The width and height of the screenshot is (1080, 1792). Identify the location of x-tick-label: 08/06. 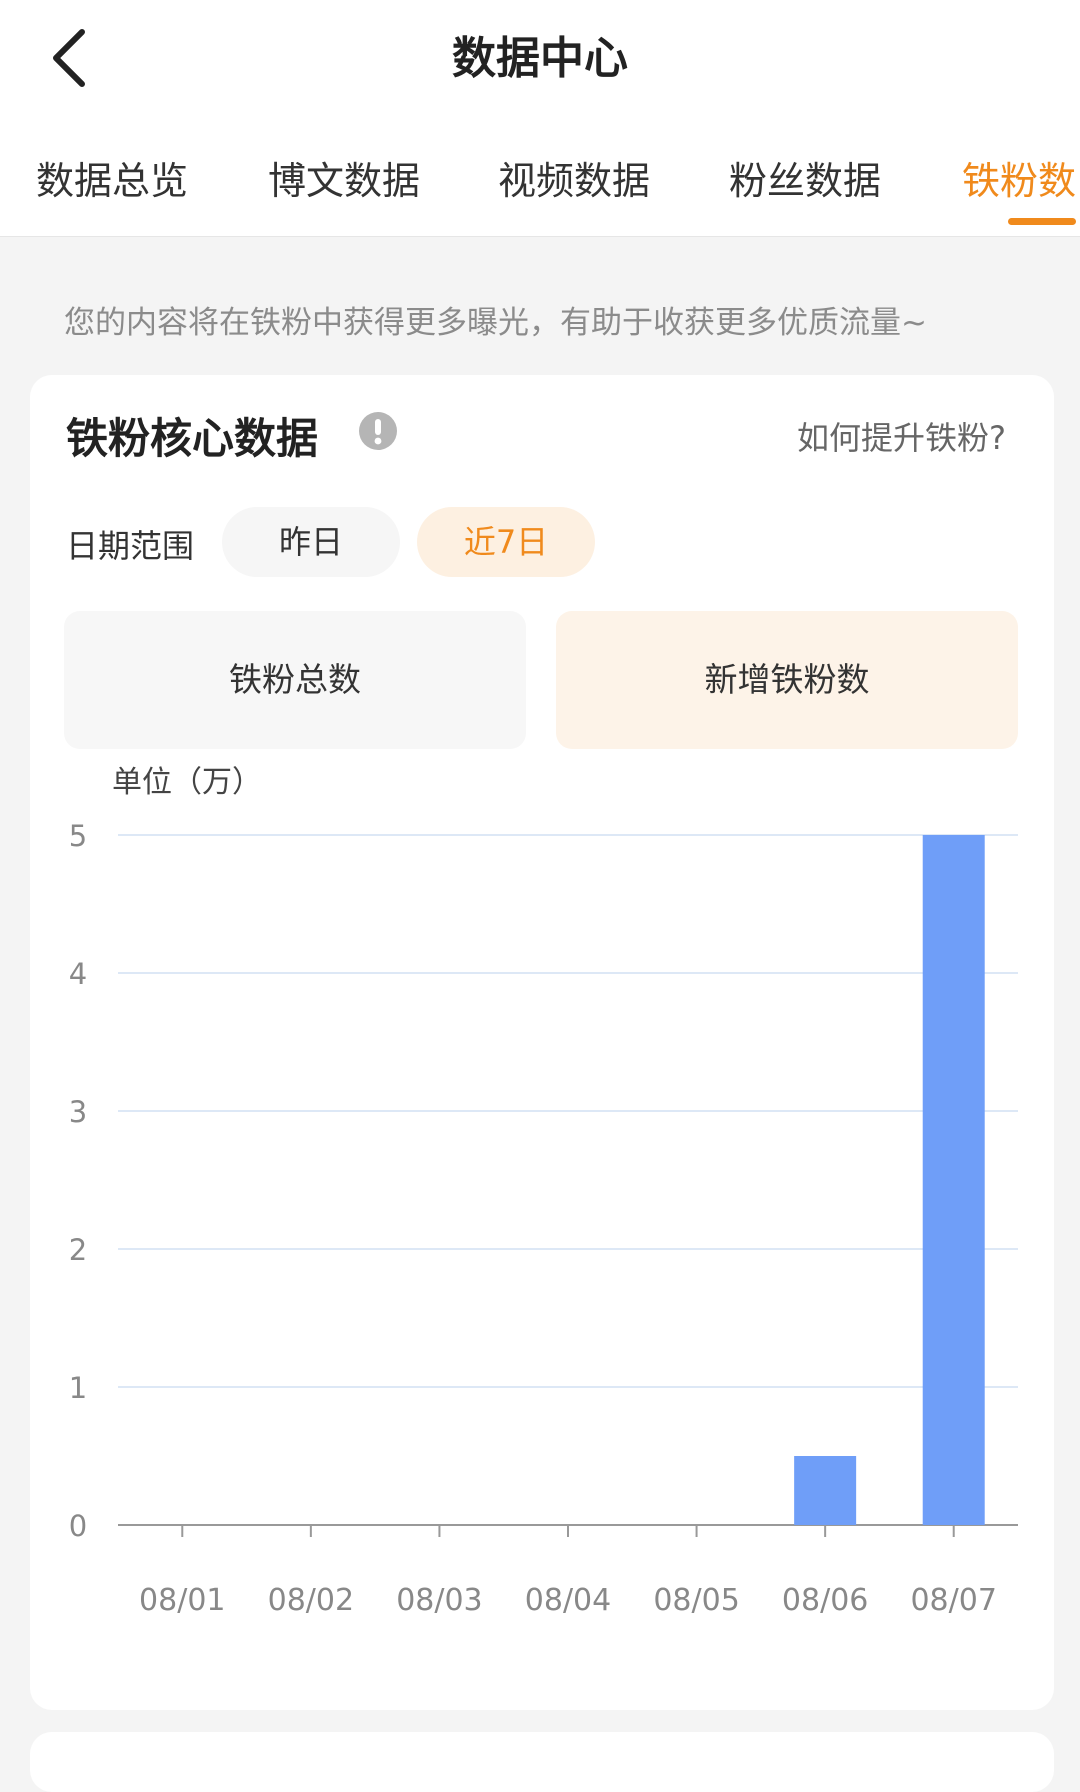
(825, 1600).